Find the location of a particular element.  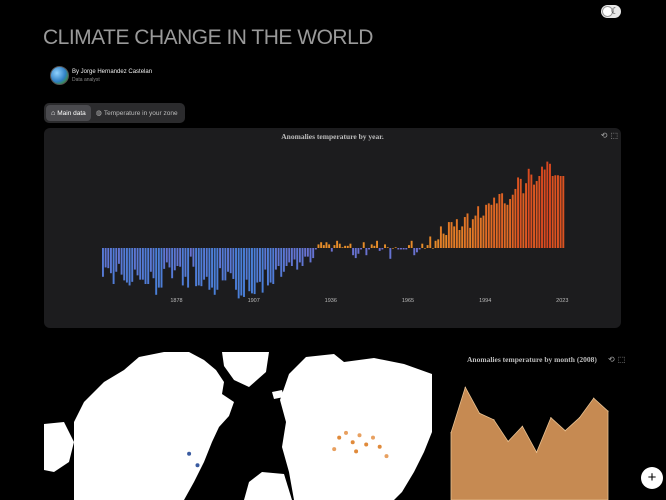

add-button: + is located at coordinates (652, 478).